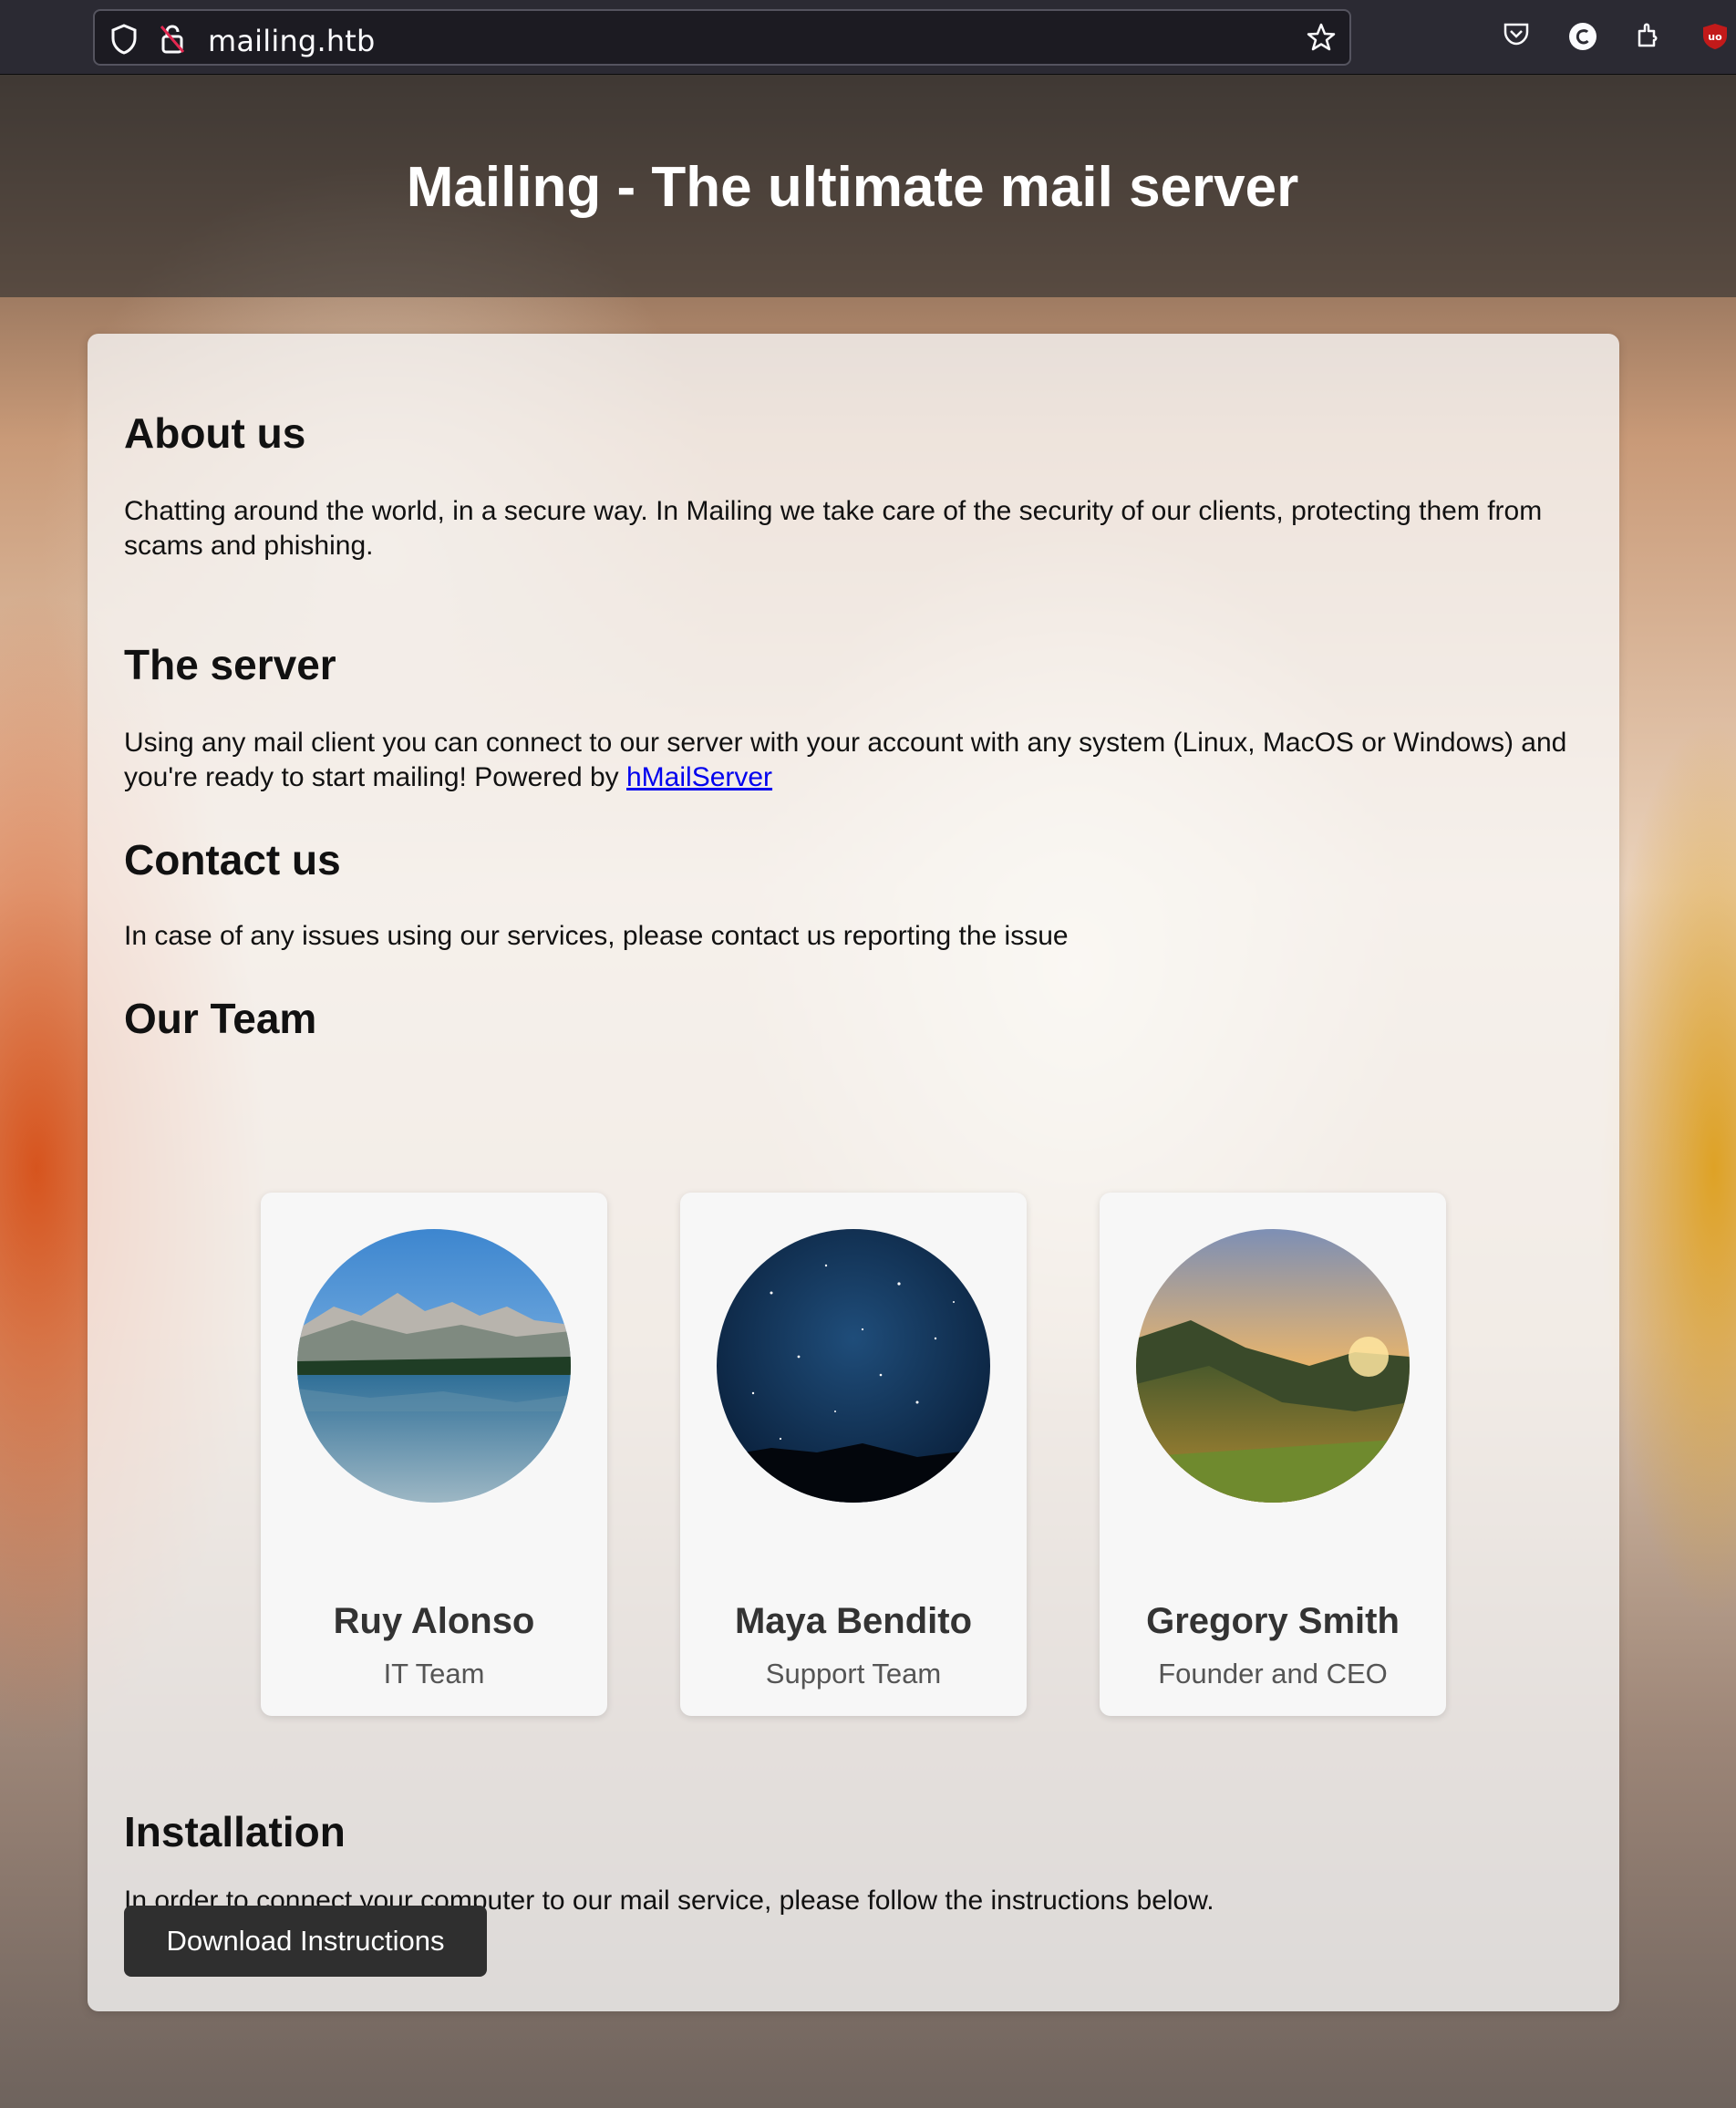 The width and height of the screenshot is (1736, 2108). I want to click on member-role: Founder and CEO, so click(1273, 1674).